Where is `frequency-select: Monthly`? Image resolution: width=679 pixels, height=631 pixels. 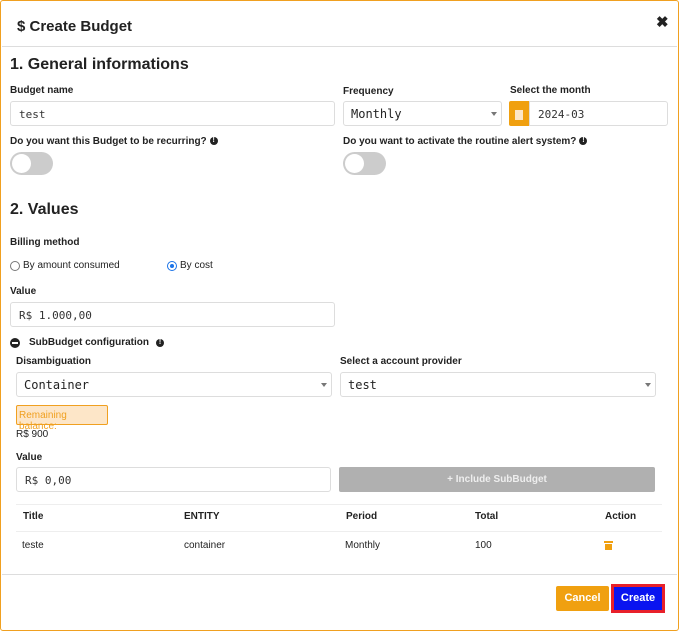
frequency-select: Monthly is located at coordinates (422, 113).